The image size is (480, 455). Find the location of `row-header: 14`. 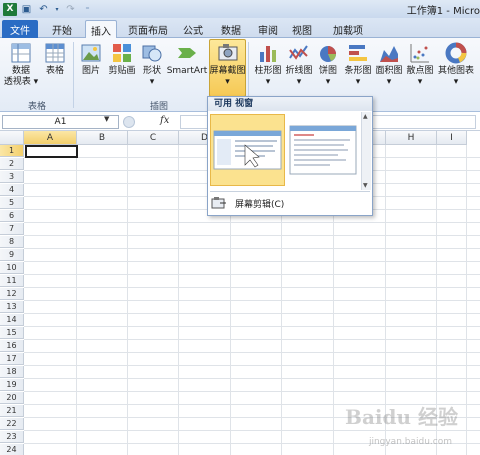

row-header: 14 is located at coordinates (12, 320).